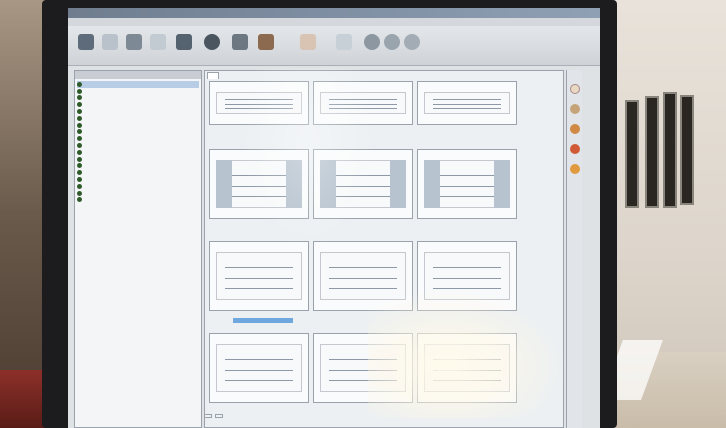 This screenshot has height=428, width=726. I want to click on check-icon, so click(372, 42).